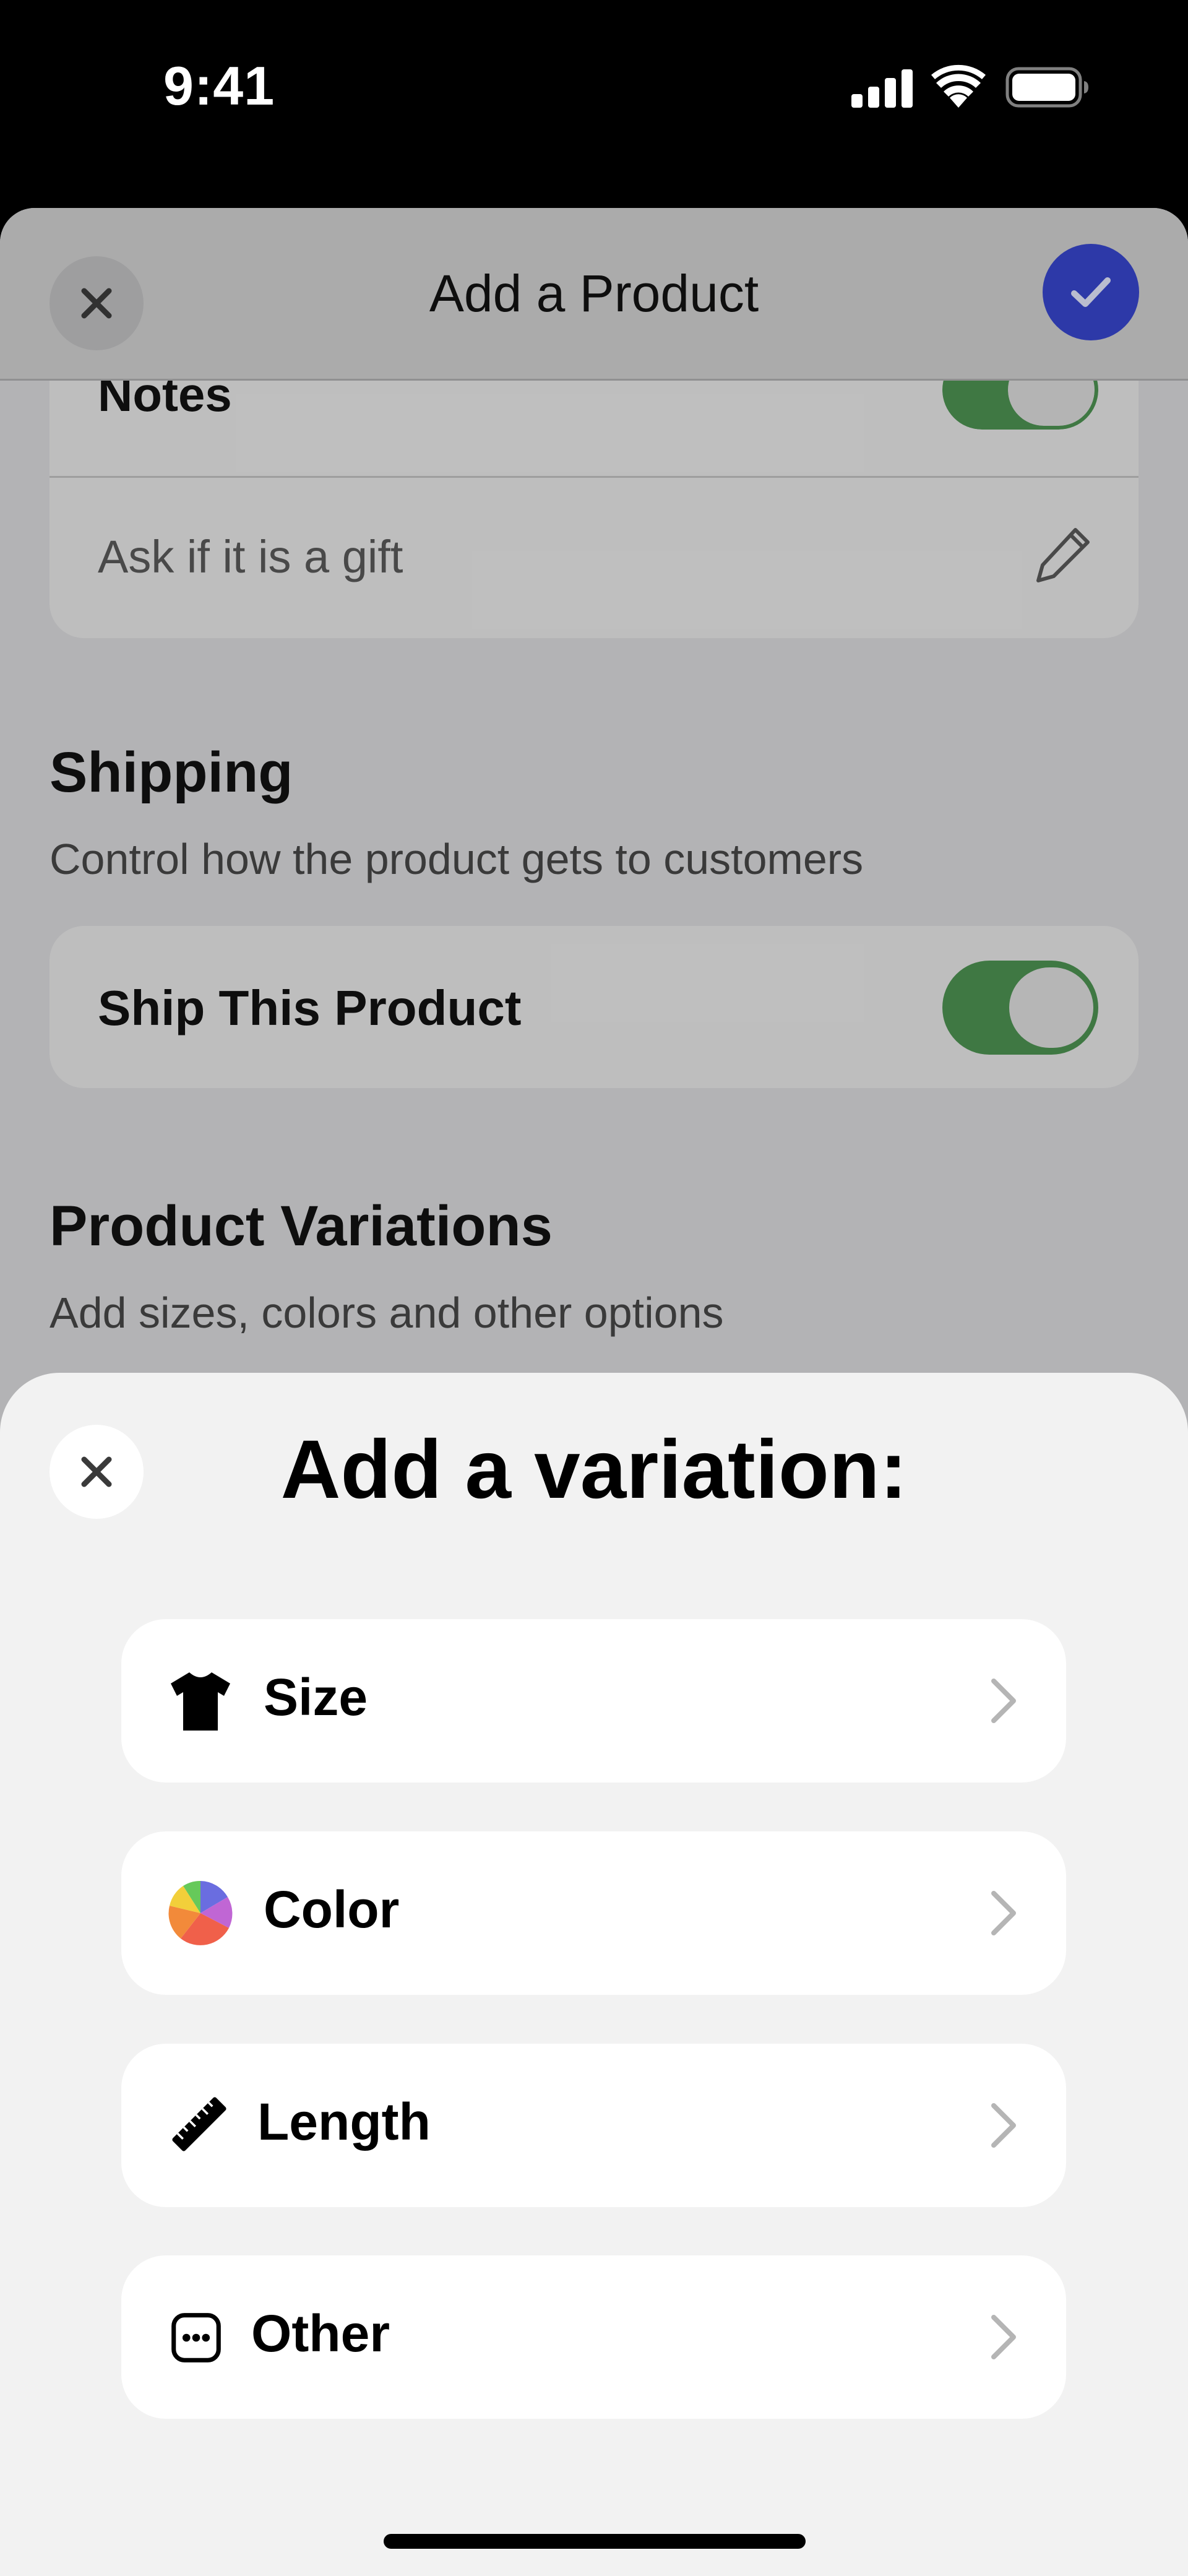 This screenshot has height=2576, width=1188. I want to click on option-label: Color, so click(332, 1909).